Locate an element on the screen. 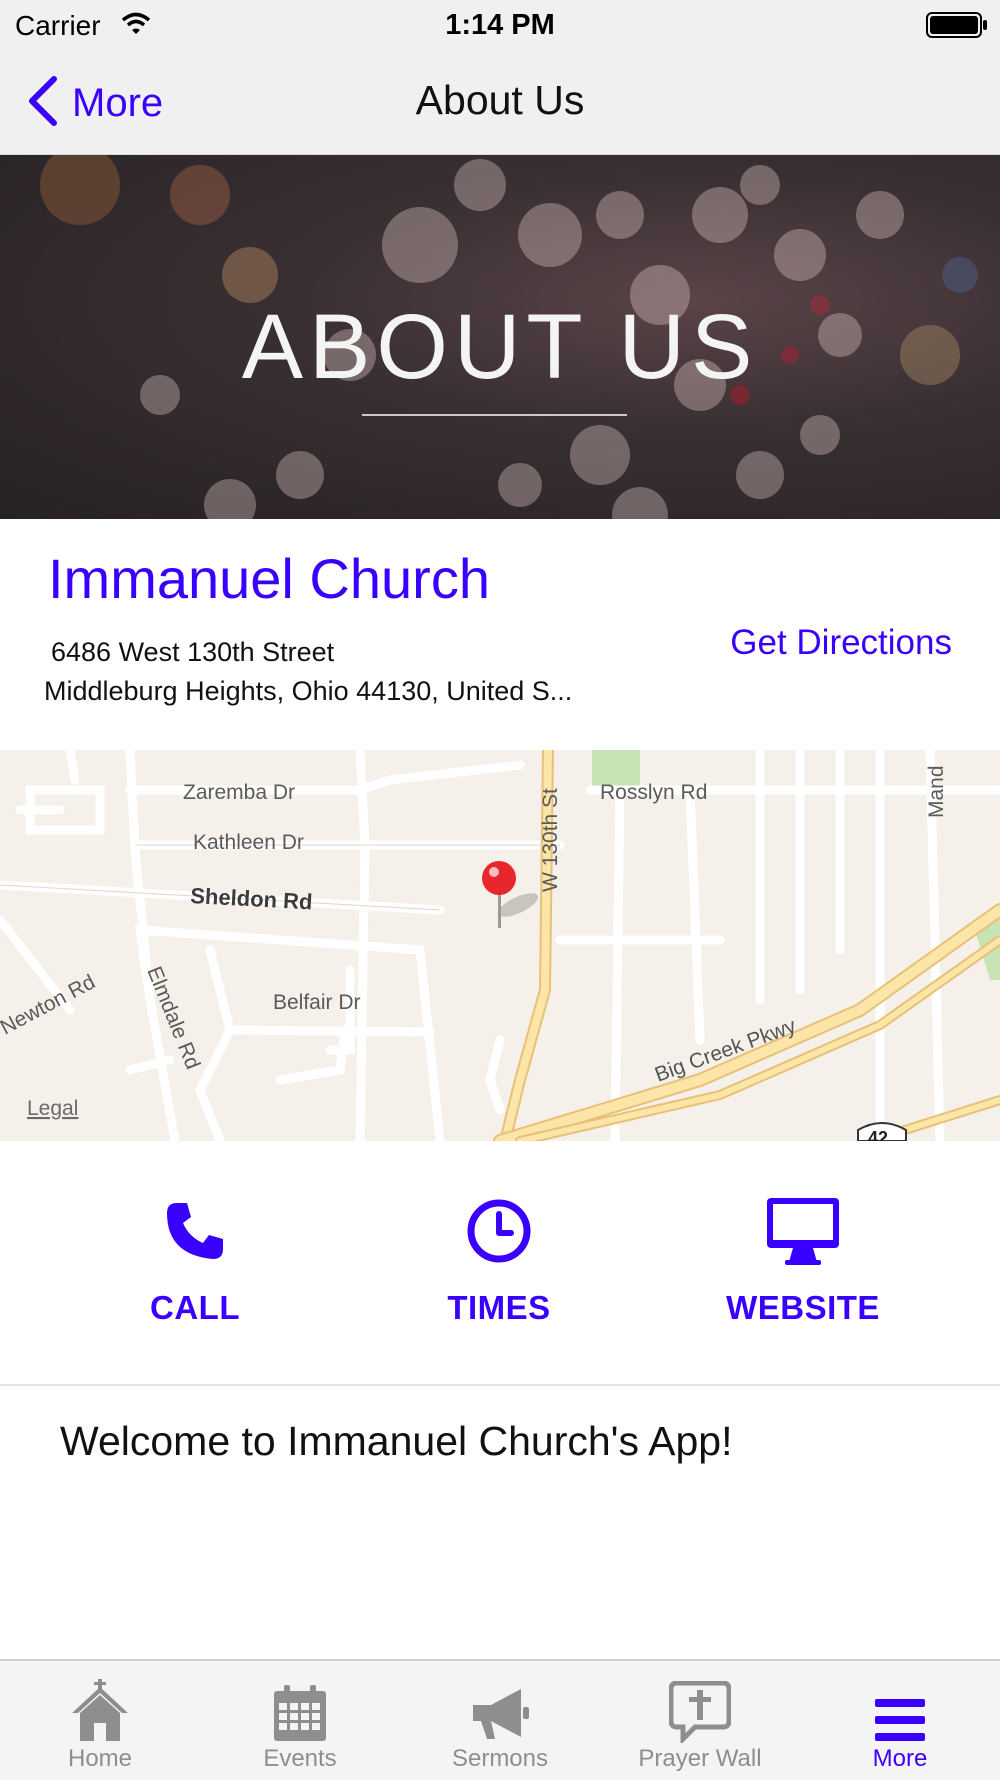 This screenshot has height=1780, width=1000. page-title: About Us is located at coordinates (500, 100).